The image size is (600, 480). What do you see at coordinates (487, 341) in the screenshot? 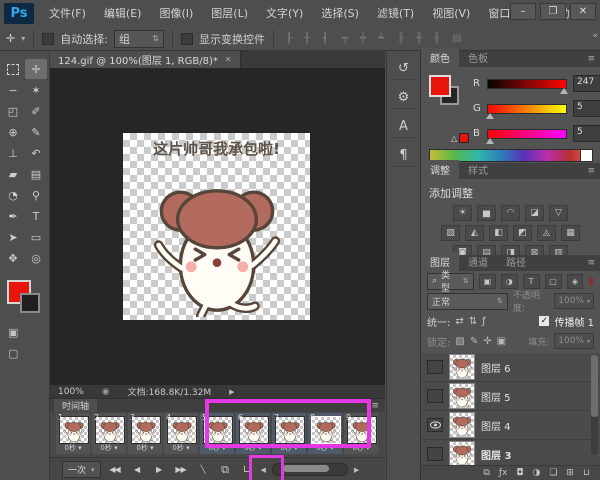
I see `lock-position-icon: ✛` at bounding box center [487, 341].